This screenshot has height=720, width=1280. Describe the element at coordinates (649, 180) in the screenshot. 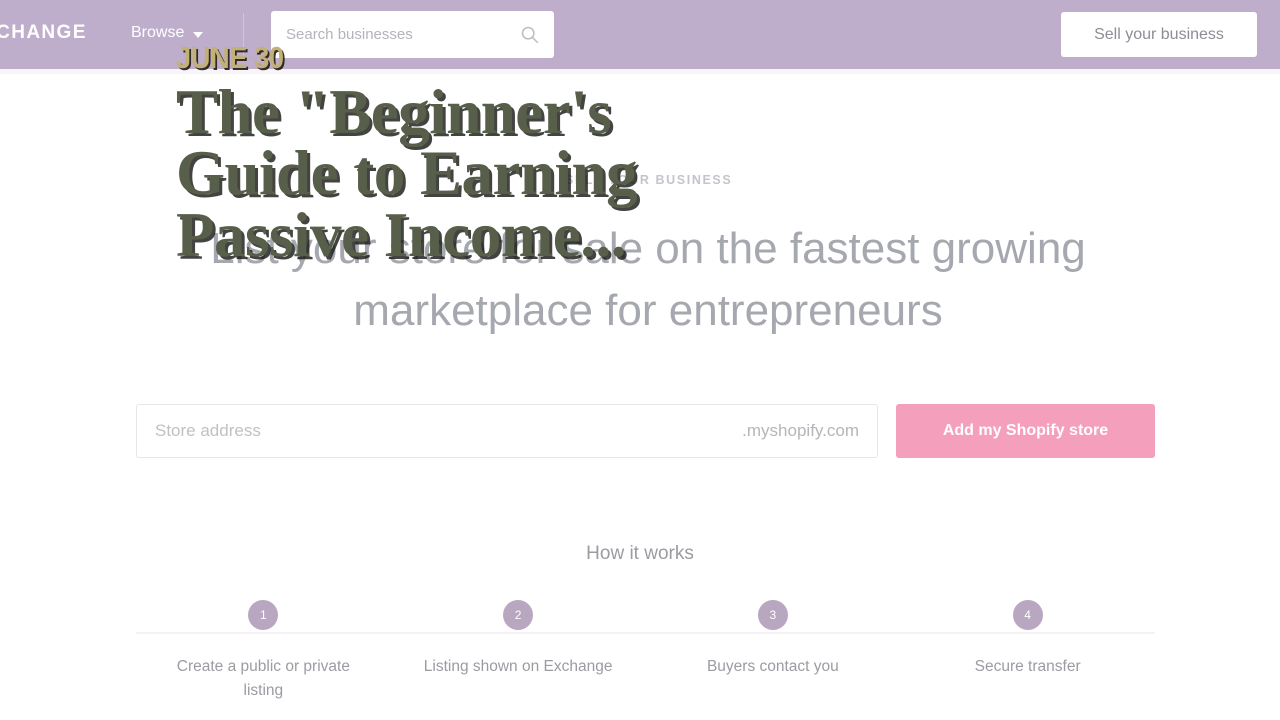

I see `hero-eyebrow: SELL YOUR BUSINESS` at that location.